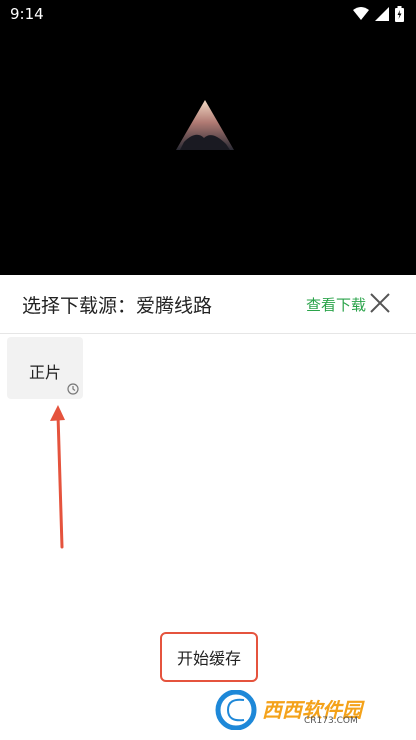  Describe the element at coordinates (73, 389) in the screenshot. I see `clock-icon` at that location.